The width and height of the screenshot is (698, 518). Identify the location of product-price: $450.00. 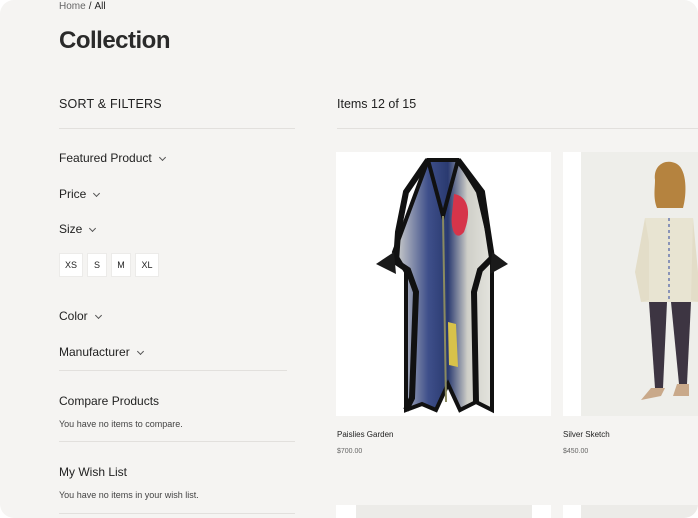
(576, 451).